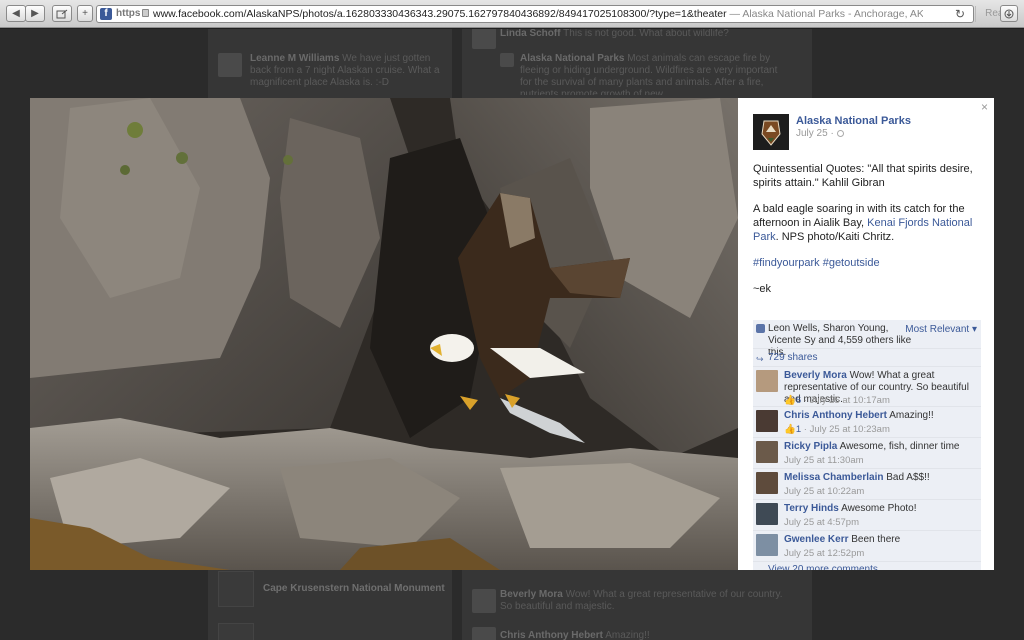 Image resolution: width=1024 pixels, height=640 pixels. Describe the element at coordinates (881, 447) in the screenshot. I see `comment-text-block: Ricky Pipla Awesome, fish, dinner time` at that location.